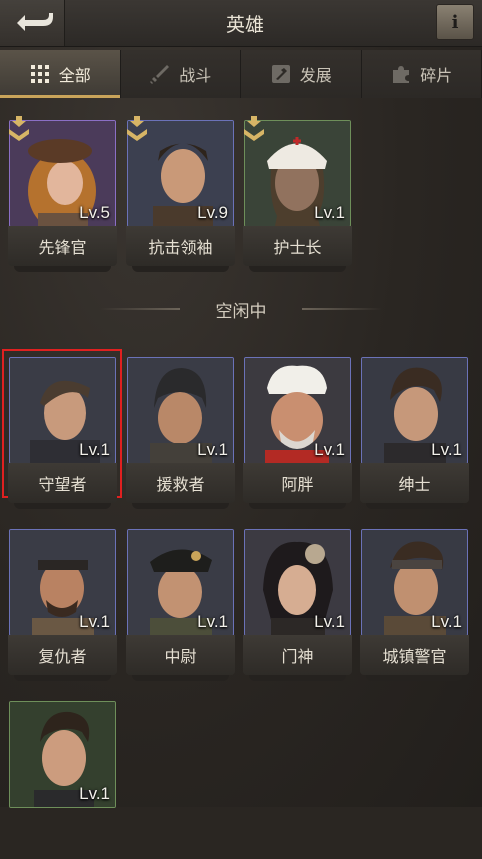  What do you see at coordinates (297, 655) in the screenshot?
I see `hero-name: 门神` at bounding box center [297, 655].